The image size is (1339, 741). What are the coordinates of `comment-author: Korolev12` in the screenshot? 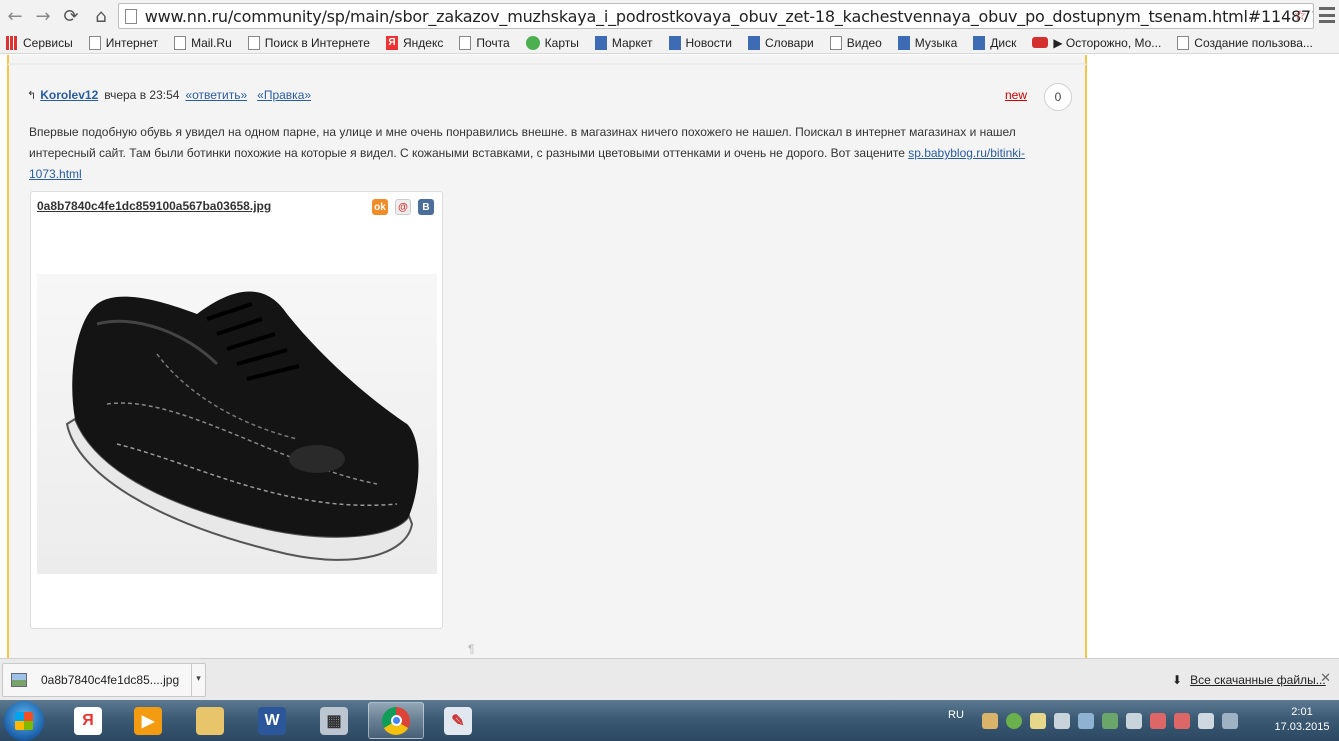 It's located at (69, 95).